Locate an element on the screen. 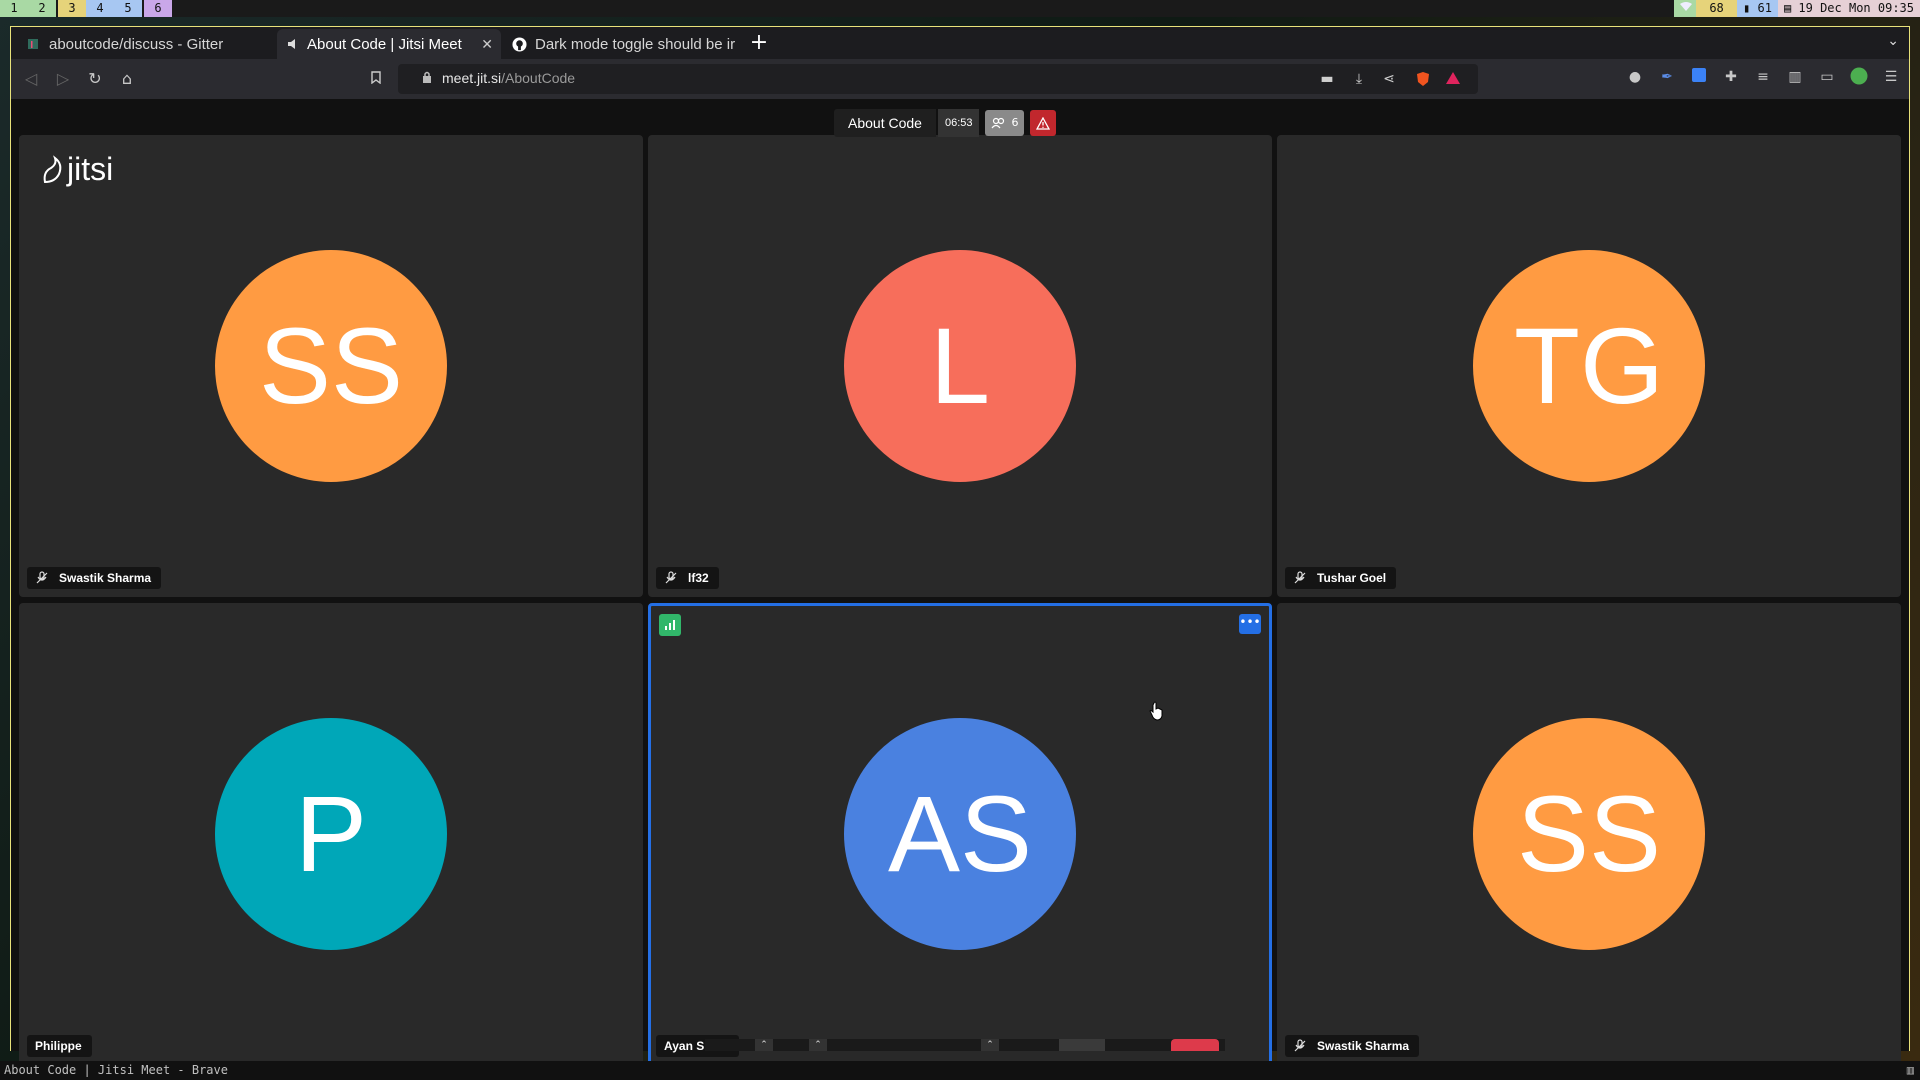 The width and height of the screenshot is (1920, 1080). calendar-icon: ▤ is located at coordinates (1787, 8).